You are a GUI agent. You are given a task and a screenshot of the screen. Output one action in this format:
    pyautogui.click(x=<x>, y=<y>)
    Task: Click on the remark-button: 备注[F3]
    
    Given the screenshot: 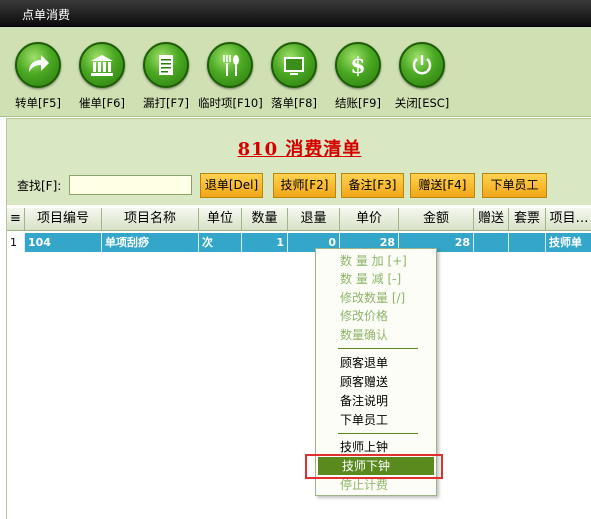 What is the action you would take?
    pyautogui.click(x=372, y=185)
    